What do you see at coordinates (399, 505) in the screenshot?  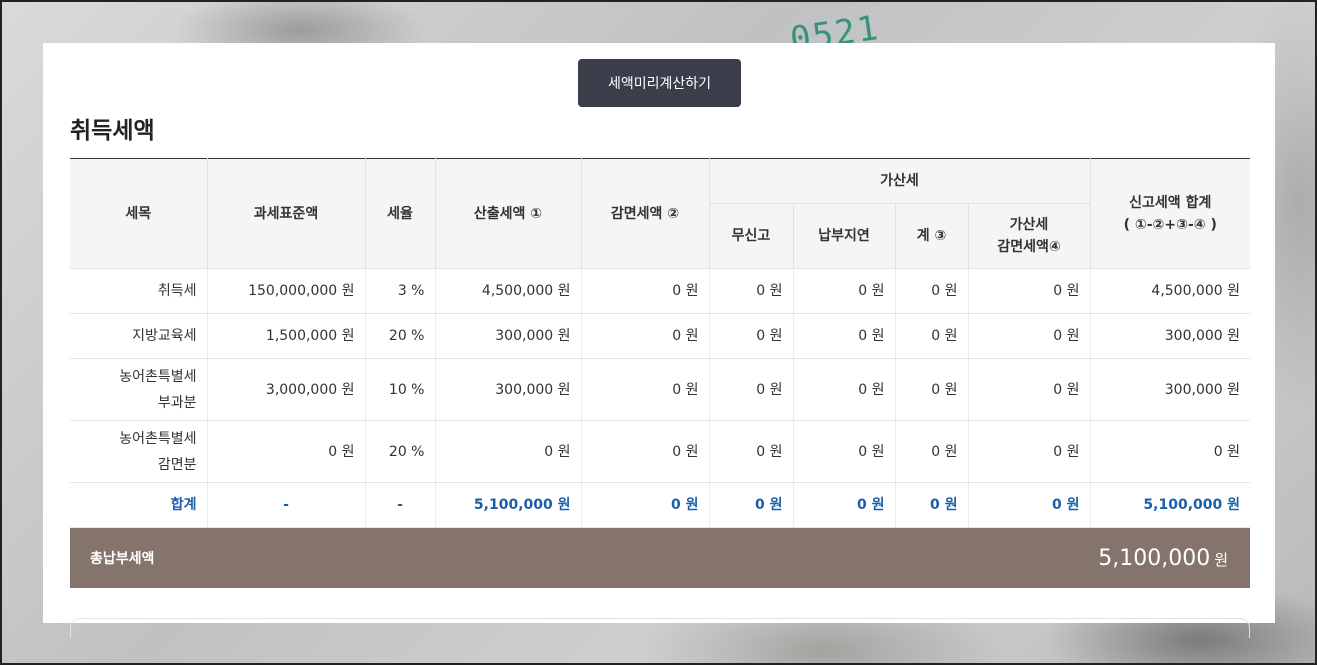 I see `total-rate: -` at bounding box center [399, 505].